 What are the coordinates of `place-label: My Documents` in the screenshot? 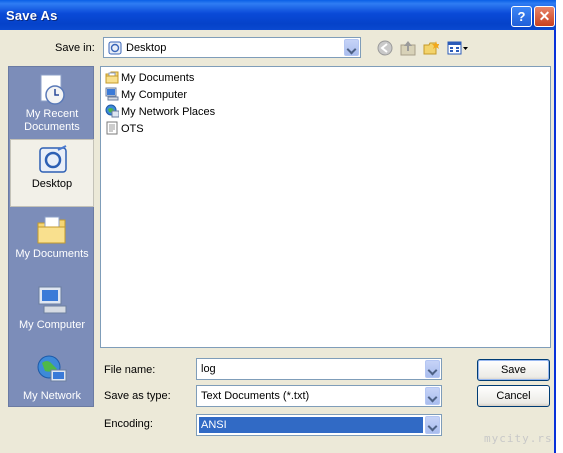 It's located at (52, 254).